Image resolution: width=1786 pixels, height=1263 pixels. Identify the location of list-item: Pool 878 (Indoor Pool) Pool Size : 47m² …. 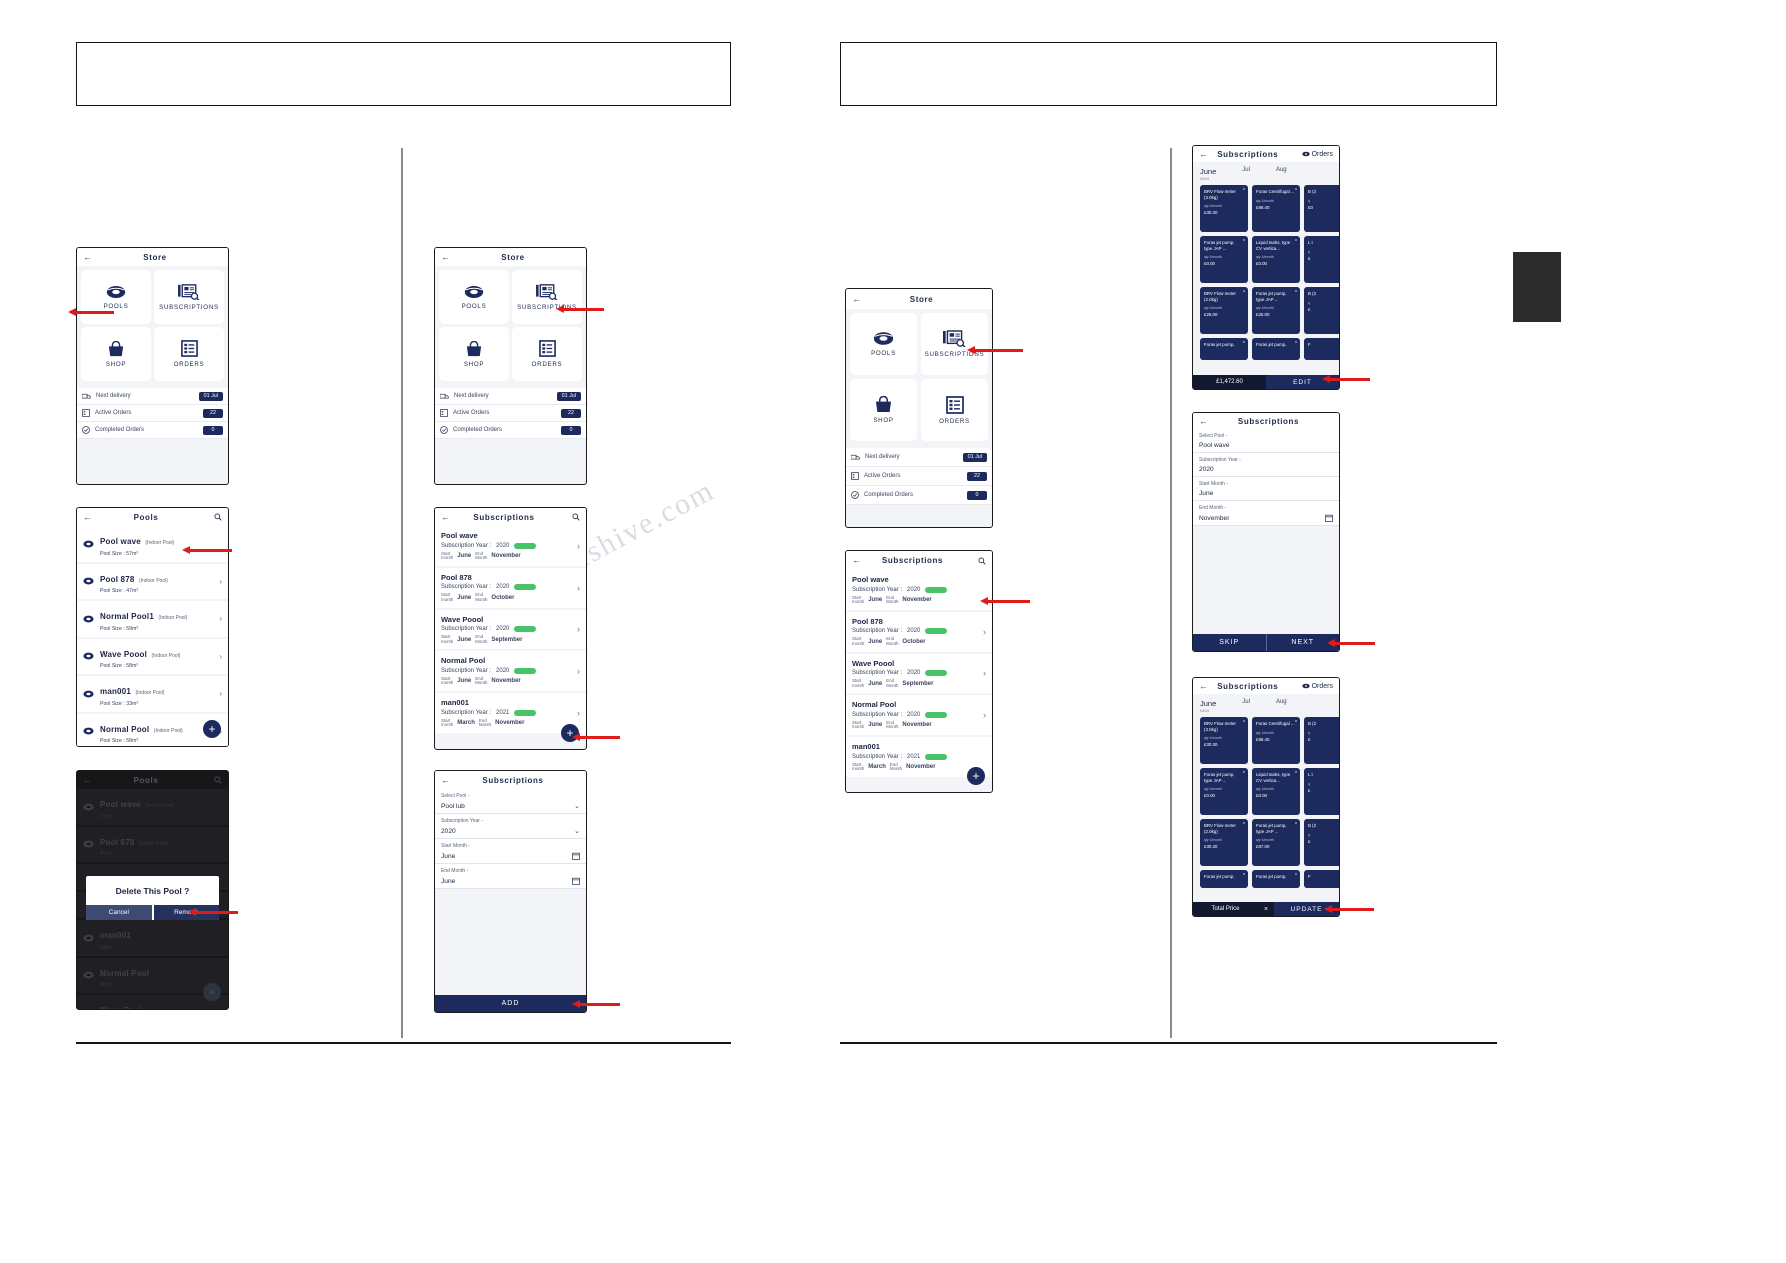
(152, 581).